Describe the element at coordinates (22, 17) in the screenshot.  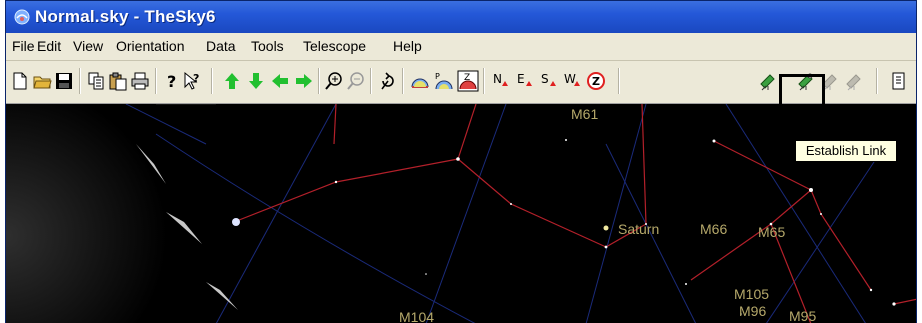
I see `app-icon` at that location.